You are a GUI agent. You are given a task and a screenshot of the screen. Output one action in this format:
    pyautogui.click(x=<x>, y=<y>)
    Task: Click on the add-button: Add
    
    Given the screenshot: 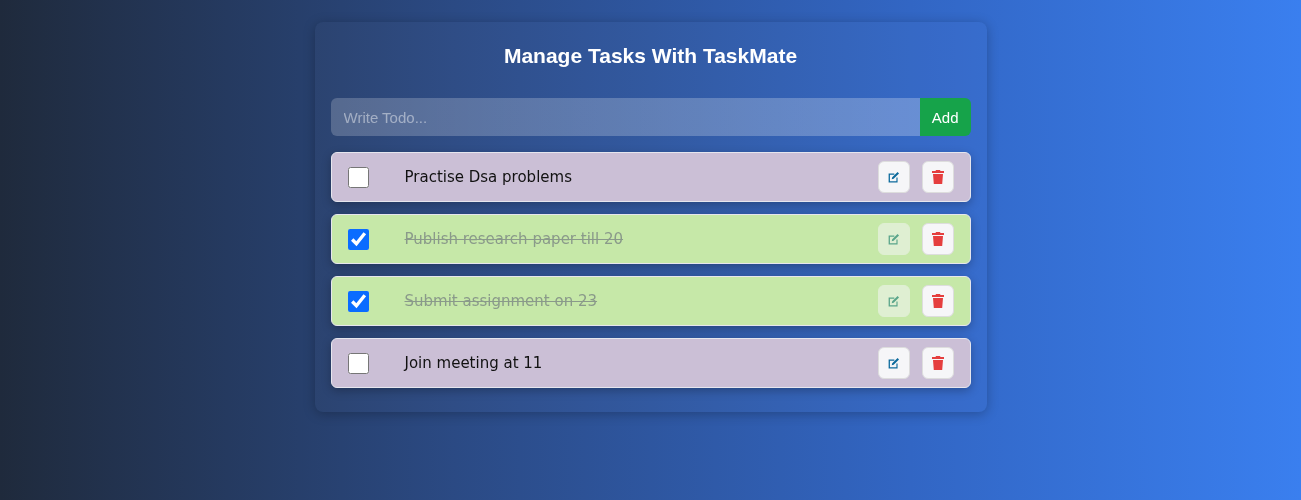 What is the action you would take?
    pyautogui.click(x=945, y=117)
    